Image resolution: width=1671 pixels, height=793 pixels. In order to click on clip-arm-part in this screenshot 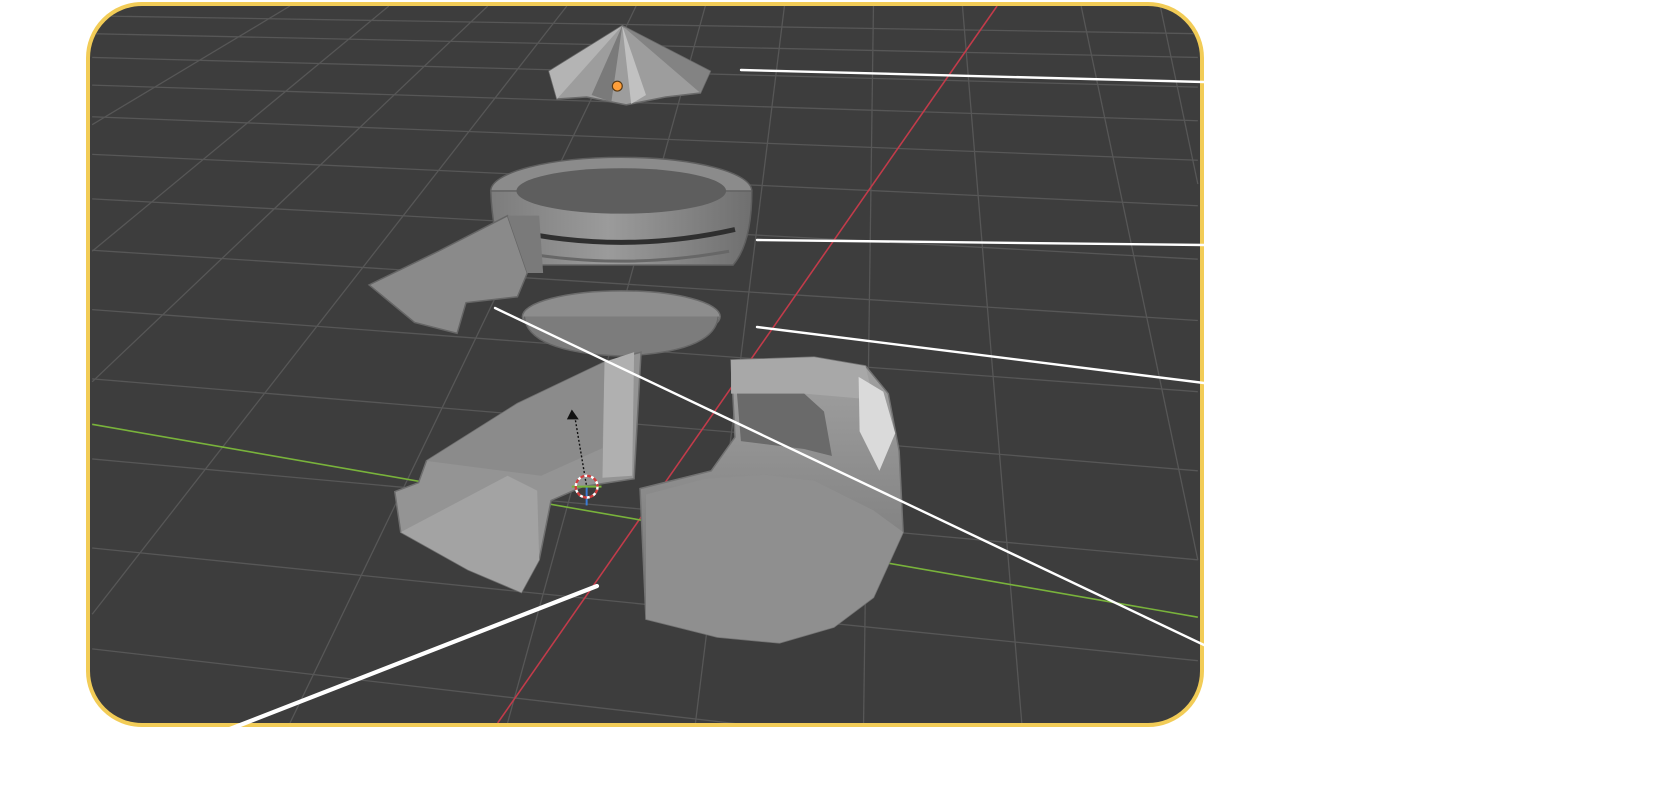, I will do `click(455, 274)`.